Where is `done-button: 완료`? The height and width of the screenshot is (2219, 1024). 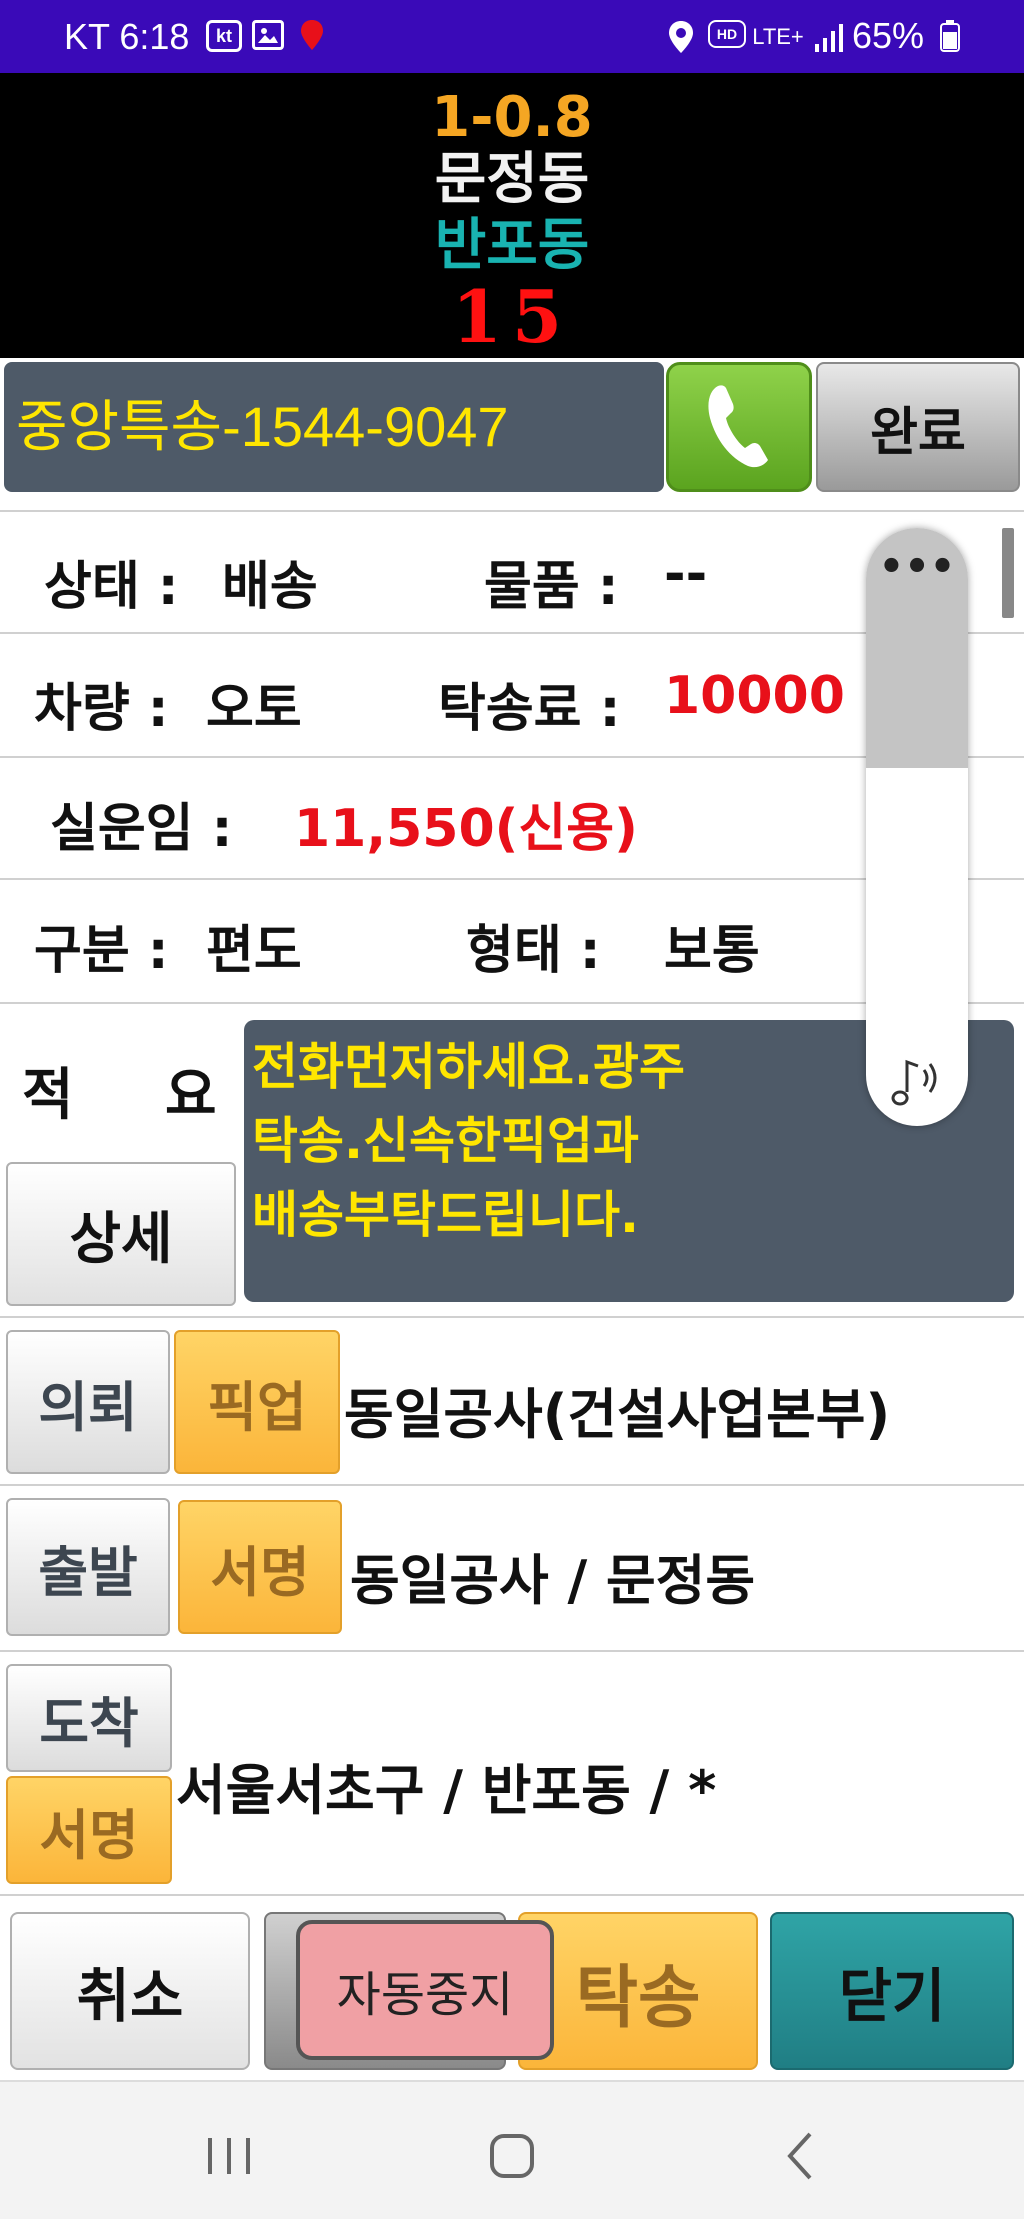 done-button: 완료 is located at coordinates (918, 427).